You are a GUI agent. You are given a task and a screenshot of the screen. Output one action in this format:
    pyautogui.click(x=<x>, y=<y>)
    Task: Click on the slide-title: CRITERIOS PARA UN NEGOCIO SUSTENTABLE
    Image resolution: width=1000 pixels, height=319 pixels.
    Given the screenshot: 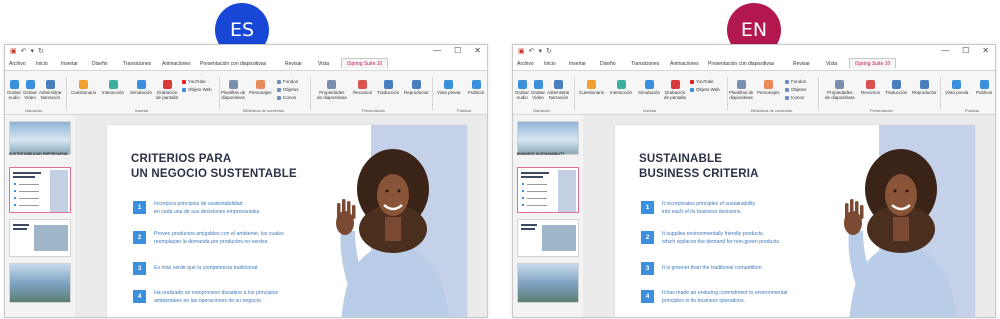 What is the action you would take?
    pyautogui.click(x=214, y=166)
    